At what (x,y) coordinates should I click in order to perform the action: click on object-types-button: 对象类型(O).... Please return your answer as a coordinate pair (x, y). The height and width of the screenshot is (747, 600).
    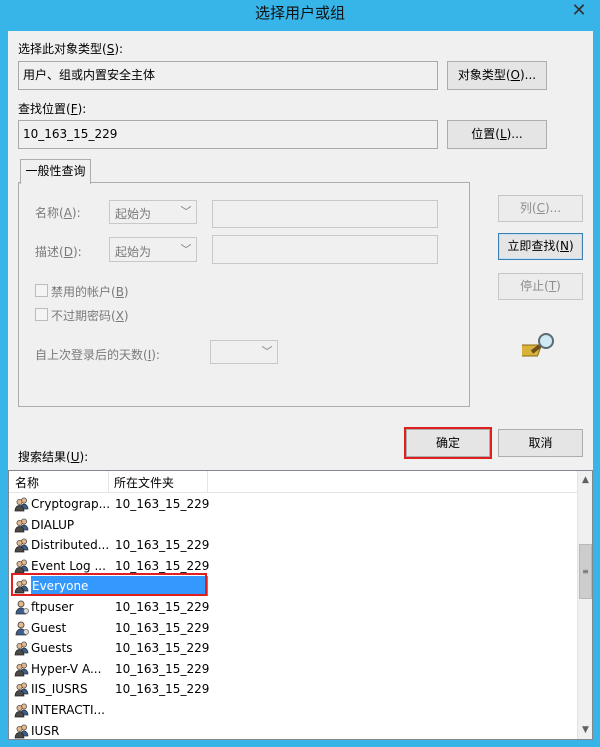
    Looking at the image, I should click on (497, 75).